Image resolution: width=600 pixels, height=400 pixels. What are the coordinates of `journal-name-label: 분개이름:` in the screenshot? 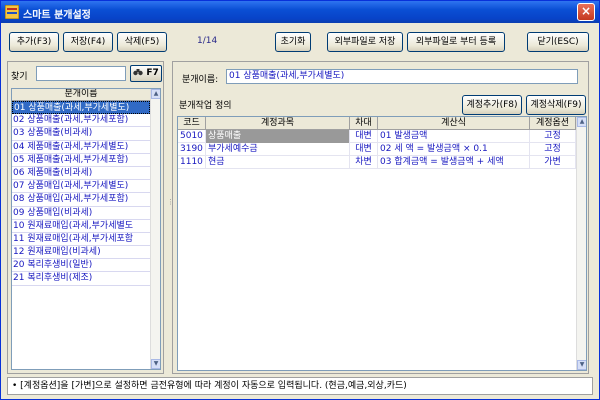 It's located at (200, 80).